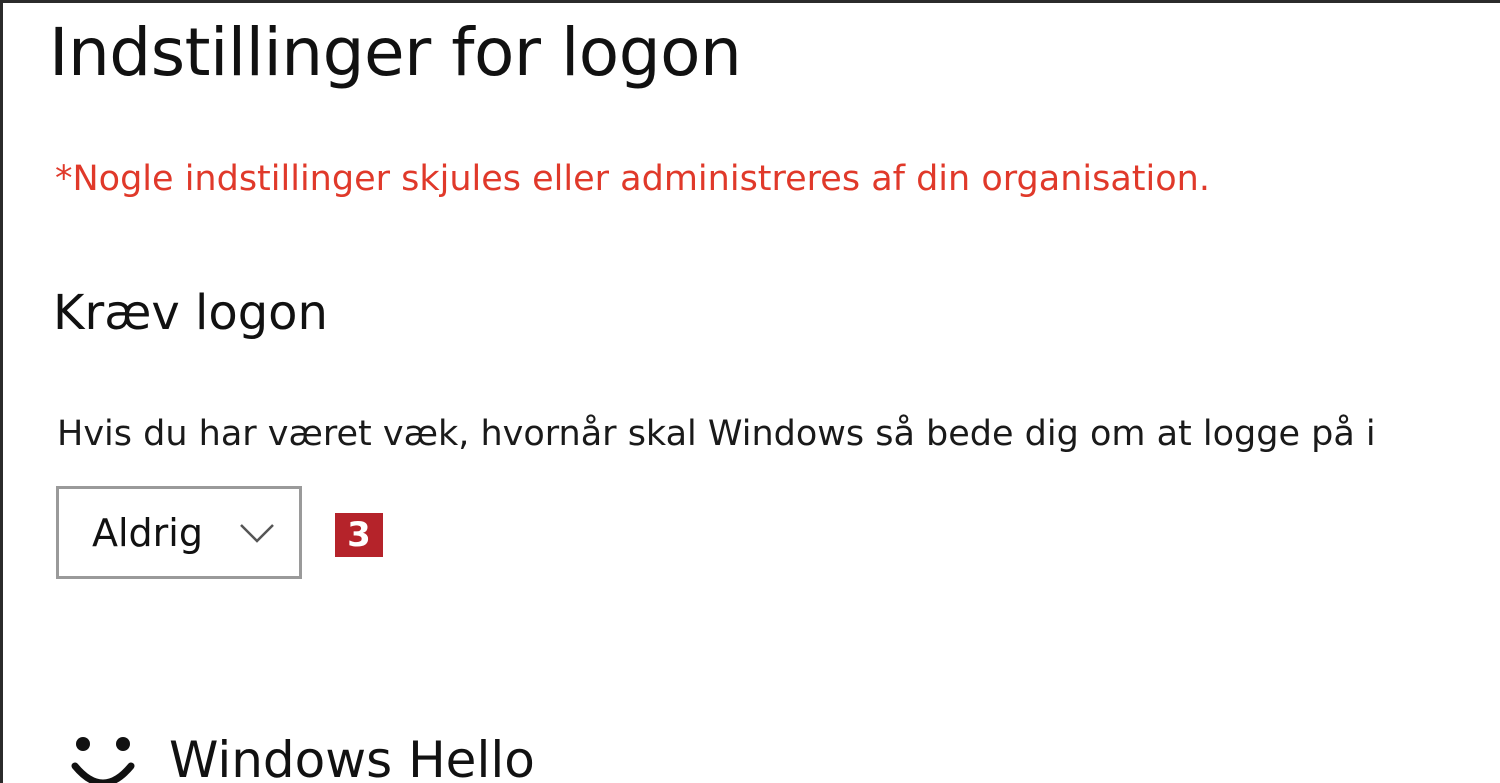 Image resolution: width=1500 pixels, height=783 pixels. I want to click on windows-hello-section: Windows Hello, so click(302, 754).